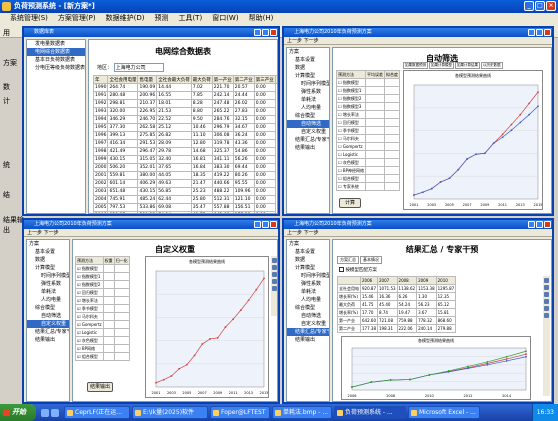 This screenshot has height=421, width=558. Describe the element at coordinates (341, 269) in the screenshot. I see `match-checkbox` at that location.